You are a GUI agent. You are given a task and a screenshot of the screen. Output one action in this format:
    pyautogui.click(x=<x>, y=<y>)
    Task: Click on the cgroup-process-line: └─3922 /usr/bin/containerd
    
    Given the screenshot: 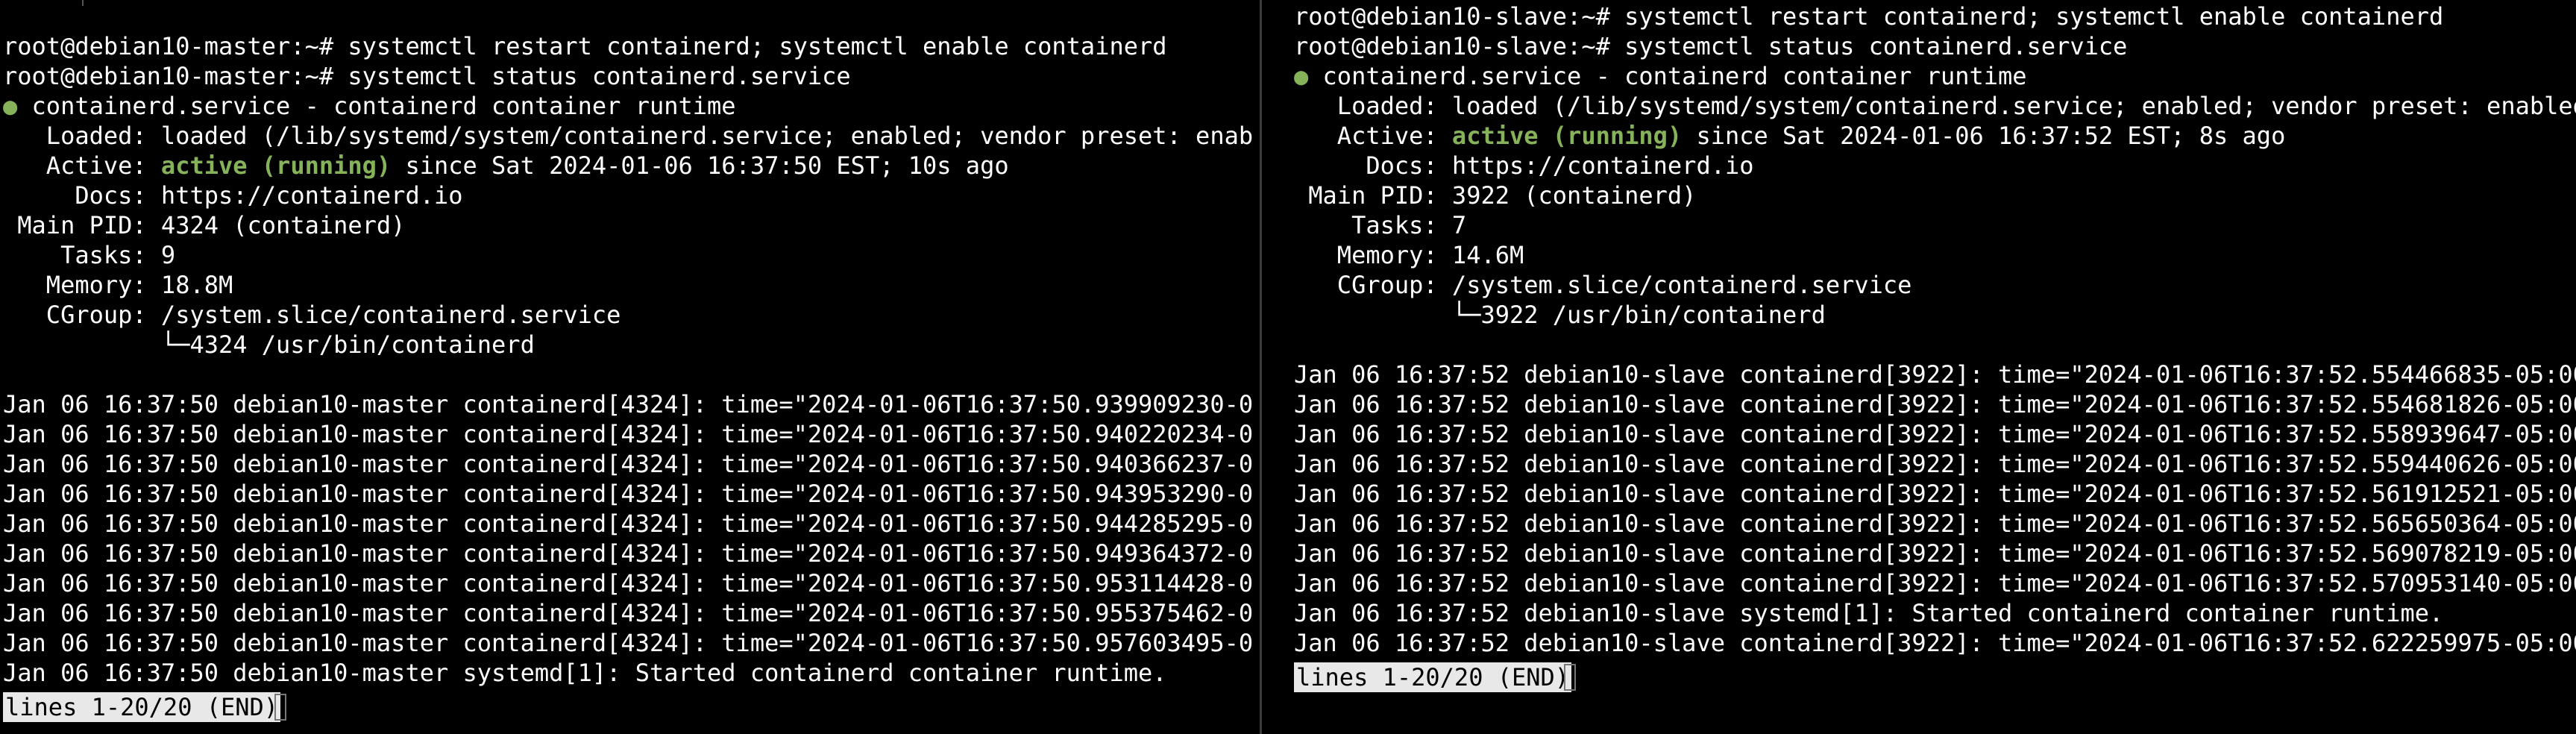 What is the action you would take?
    pyautogui.click(x=1560, y=315)
    